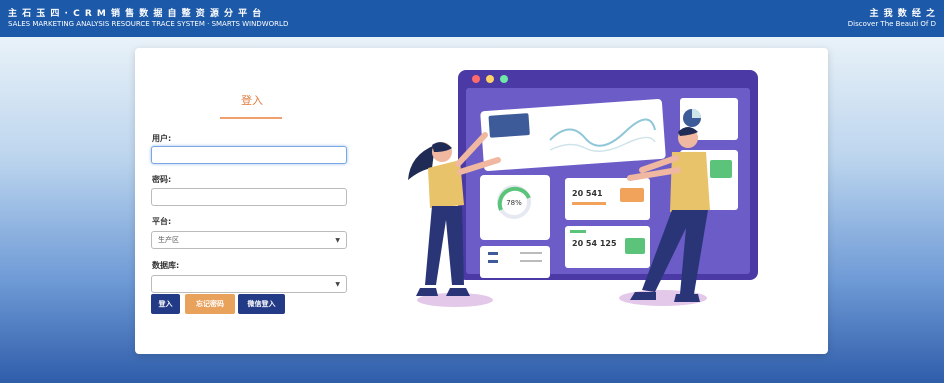  I want to click on window-dot-yellow, so click(490, 79).